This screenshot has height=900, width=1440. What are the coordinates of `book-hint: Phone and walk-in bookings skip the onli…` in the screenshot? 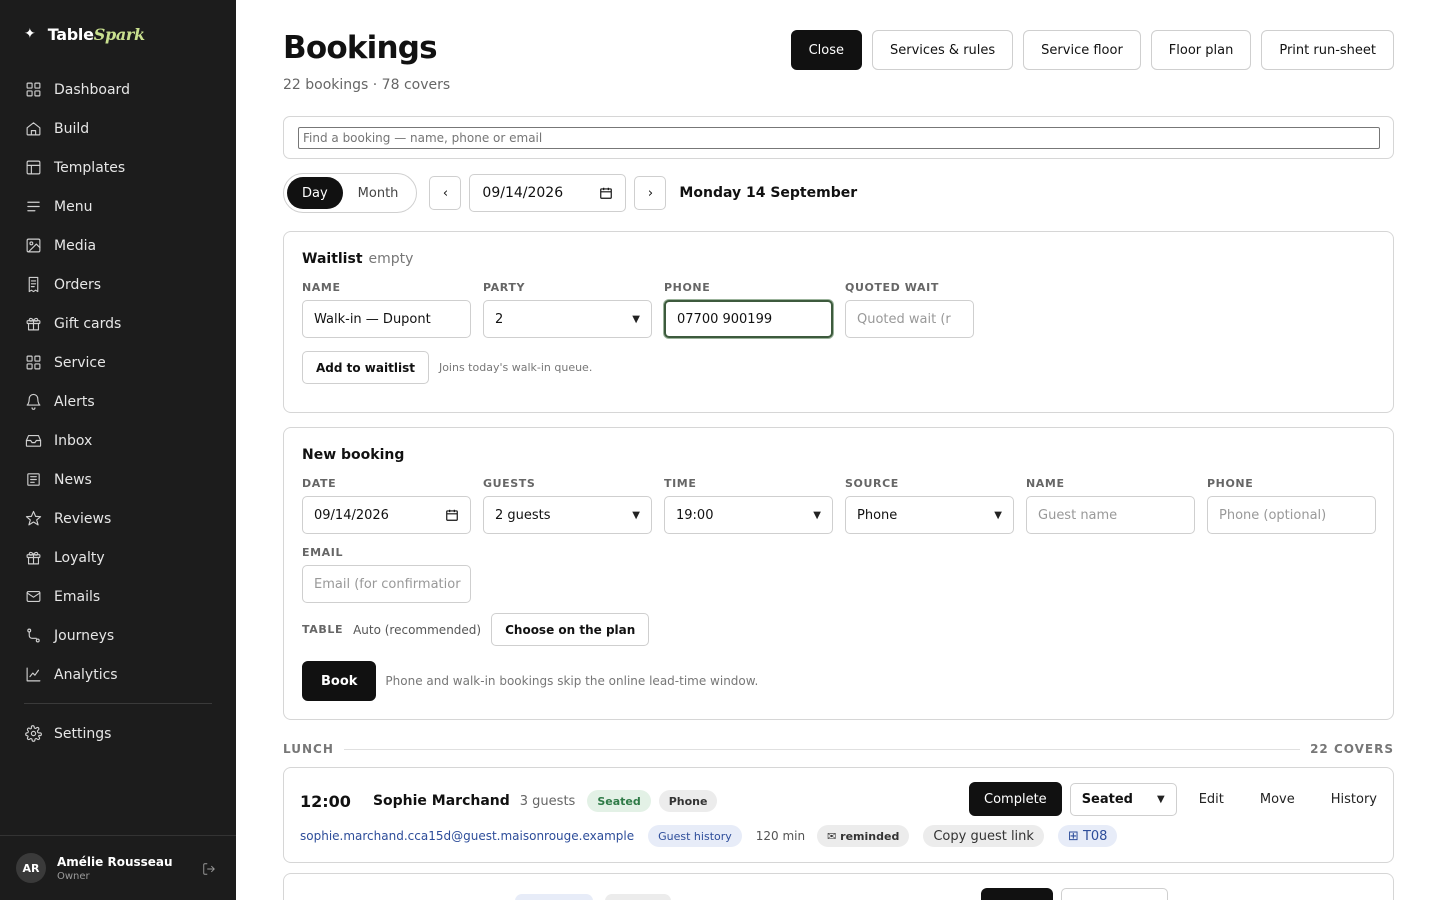 It's located at (572, 681).